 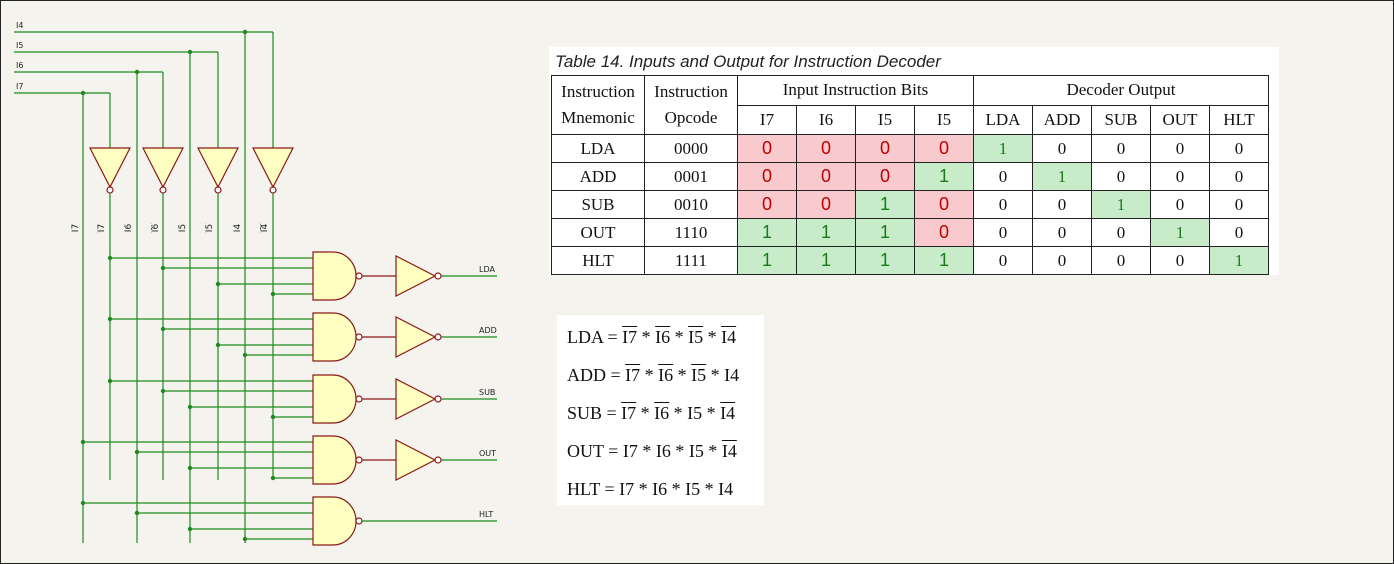 I want to click on header-output-hlt: HLT, so click(x=1239, y=119).